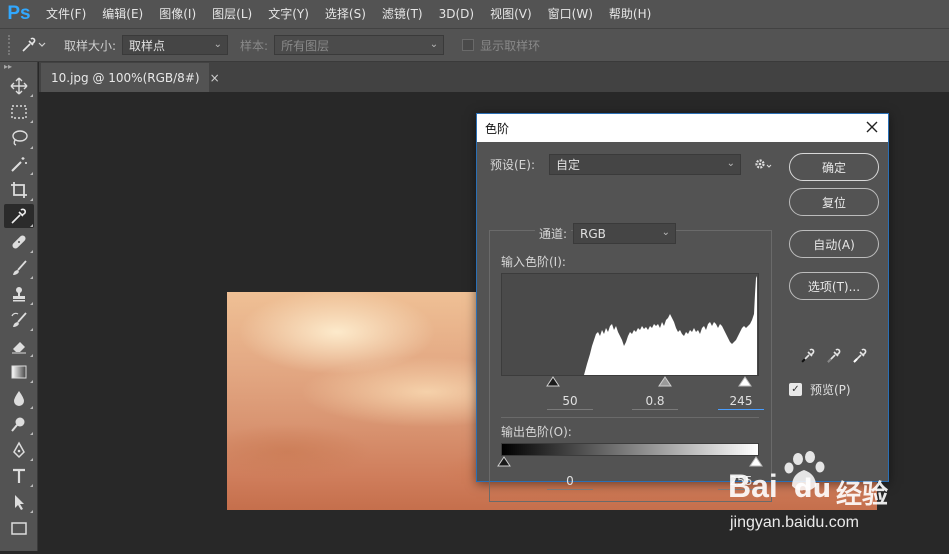 The width and height of the screenshot is (949, 554). I want to click on move-tool, so click(19, 86).